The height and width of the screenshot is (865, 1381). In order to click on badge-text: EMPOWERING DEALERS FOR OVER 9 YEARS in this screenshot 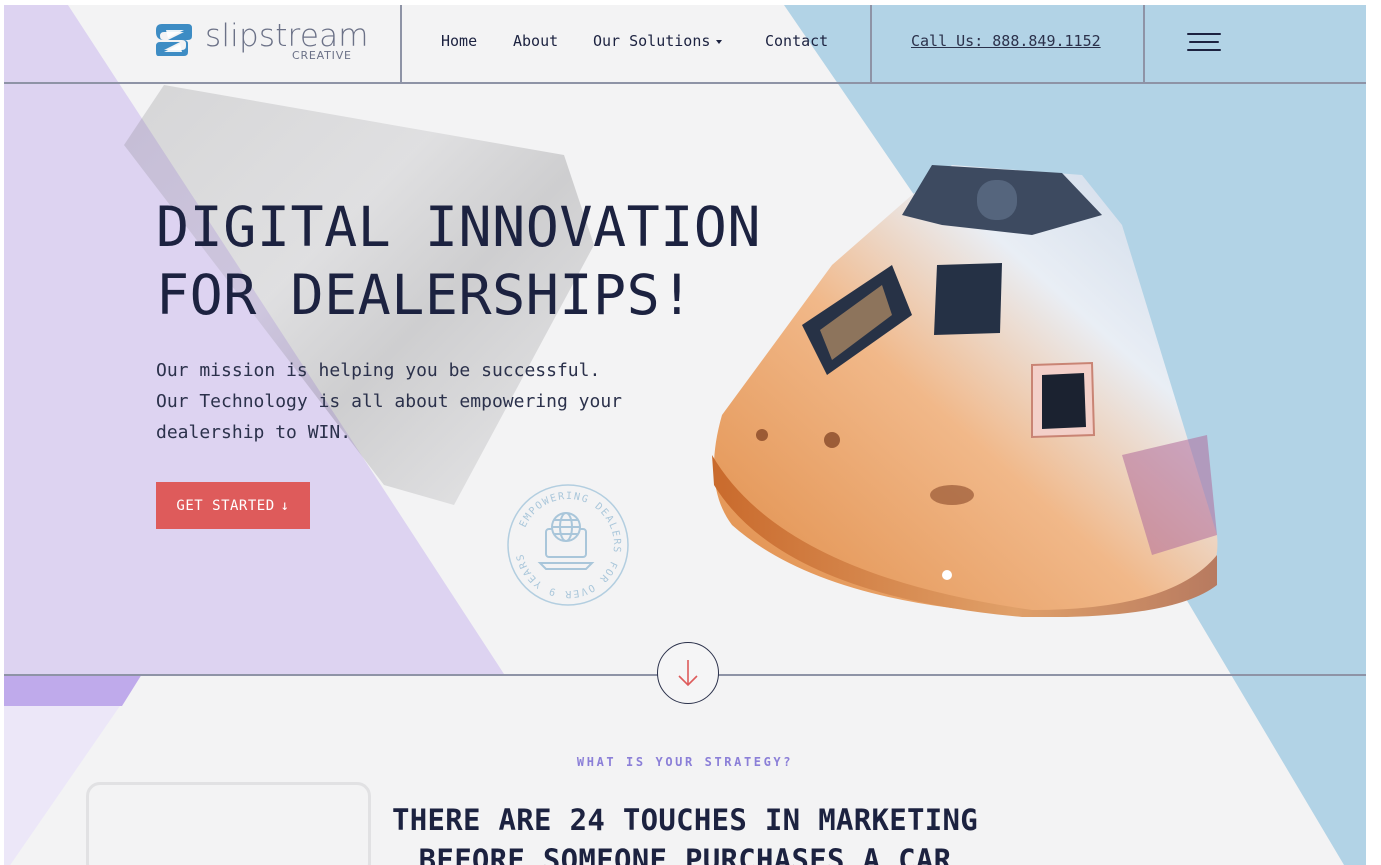, I will do `click(568, 545)`.